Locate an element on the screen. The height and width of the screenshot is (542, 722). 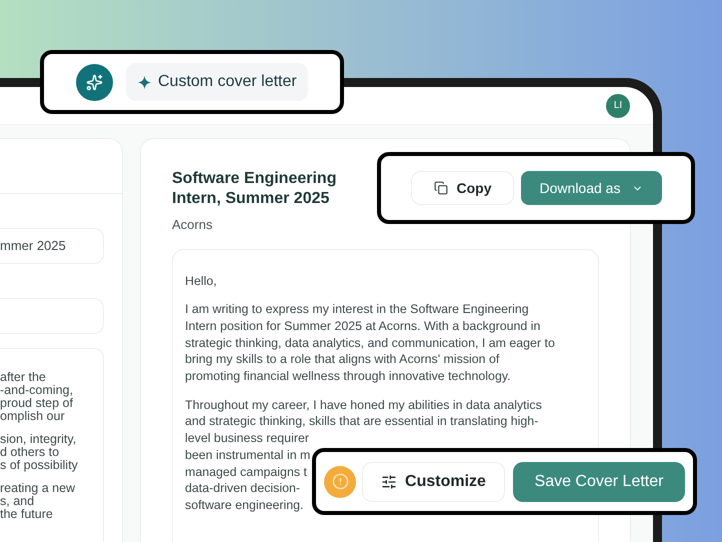
alert-icon is located at coordinates (340, 481).